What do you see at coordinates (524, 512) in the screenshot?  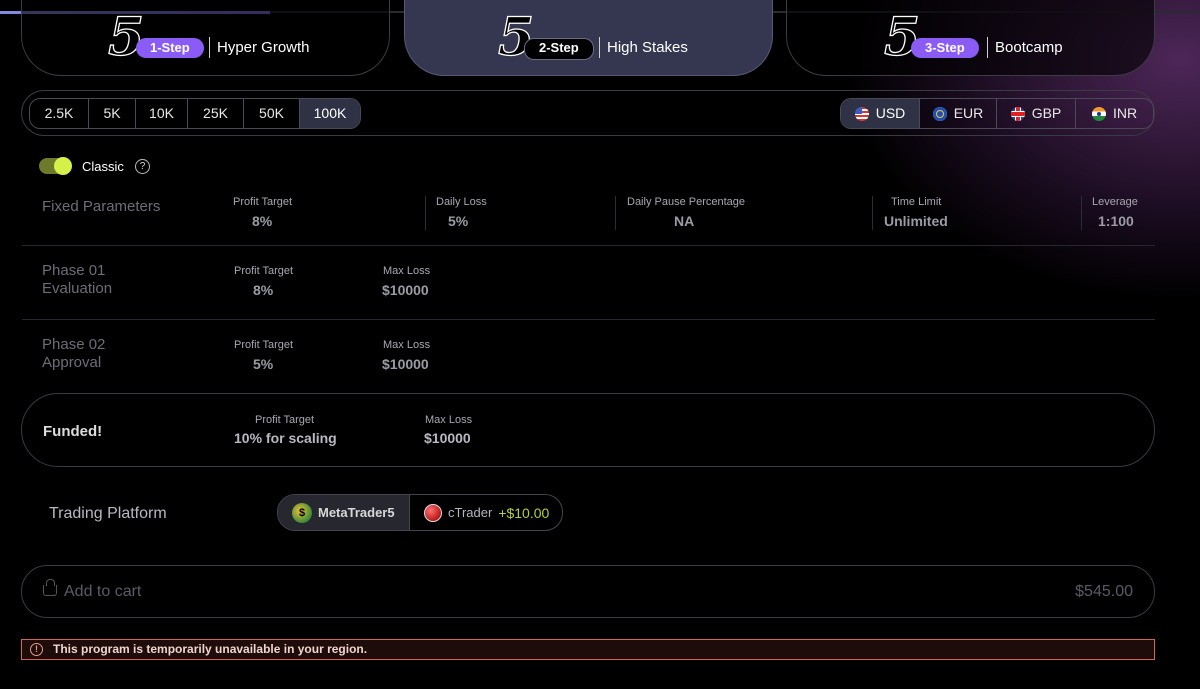 I see `platform-addon-price: +$10.00` at bounding box center [524, 512].